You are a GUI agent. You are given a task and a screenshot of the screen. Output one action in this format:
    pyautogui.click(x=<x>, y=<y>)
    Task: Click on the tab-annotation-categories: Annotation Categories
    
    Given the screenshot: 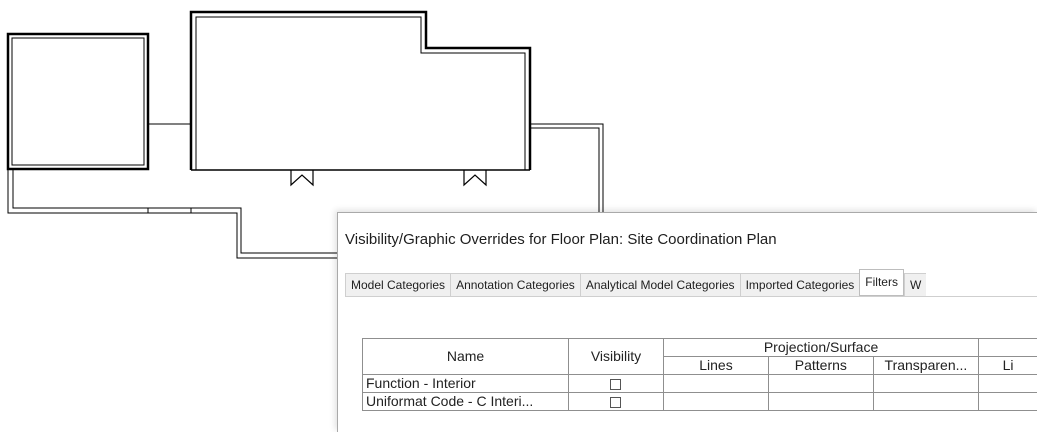 What is the action you would take?
    pyautogui.click(x=515, y=285)
    